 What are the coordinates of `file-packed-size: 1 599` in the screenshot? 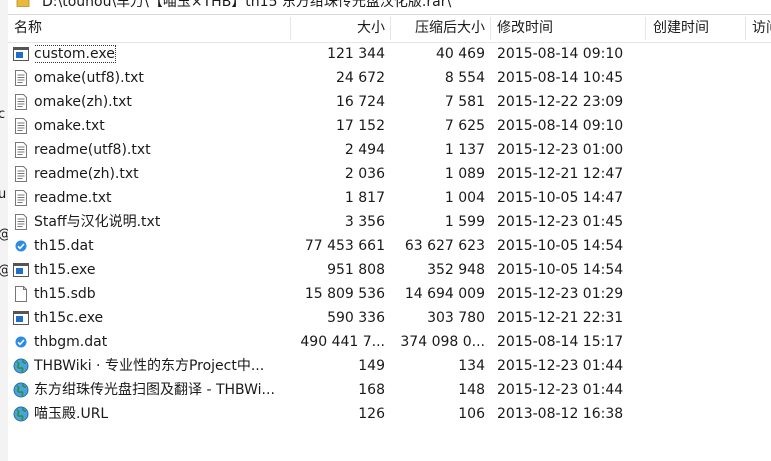 It's located at (464, 222).